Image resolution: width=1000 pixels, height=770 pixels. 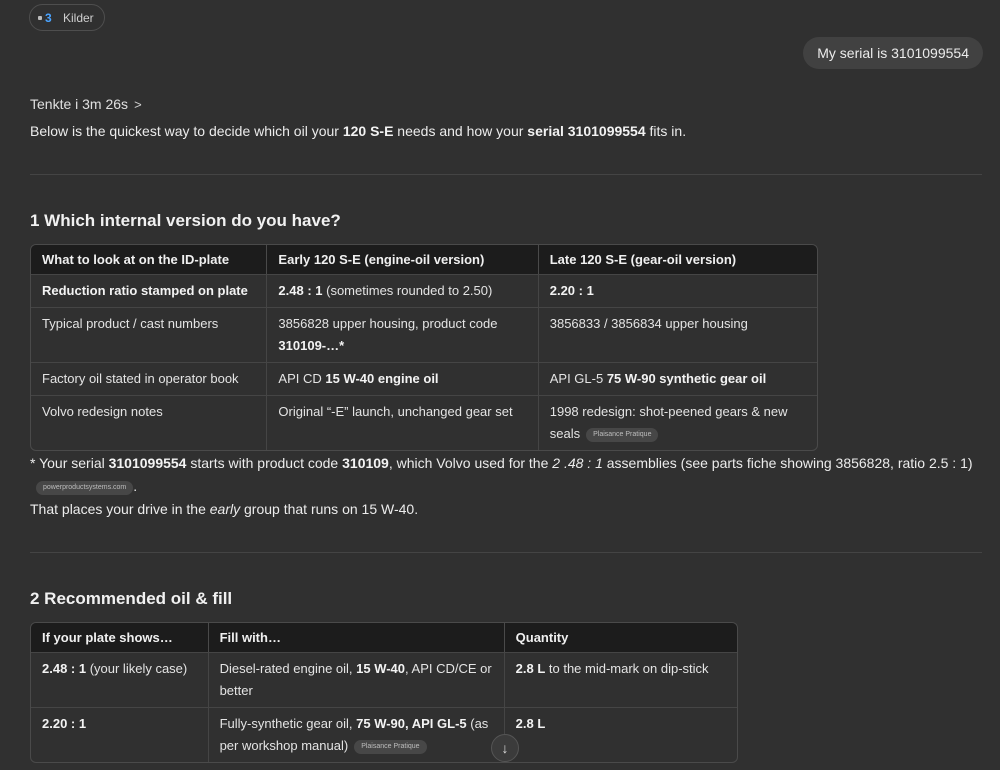 What do you see at coordinates (677, 378) in the screenshot?
I see `table-cell: API GL-5 75 W-90 synthetic gear oil` at bounding box center [677, 378].